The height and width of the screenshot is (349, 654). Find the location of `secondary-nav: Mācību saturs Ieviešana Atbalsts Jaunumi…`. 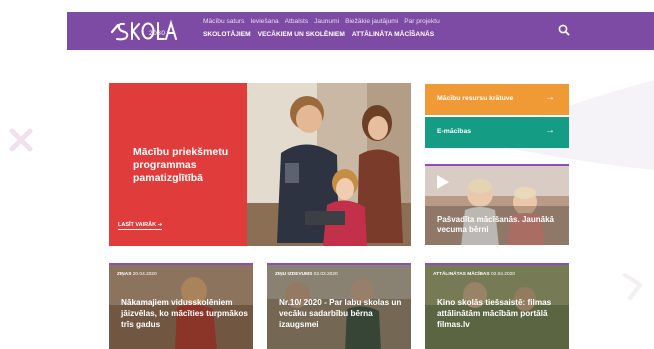

secondary-nav: Mācību saturs Ieviešana Atbalsts Jaunumi… is located at coordinates (321, 21).